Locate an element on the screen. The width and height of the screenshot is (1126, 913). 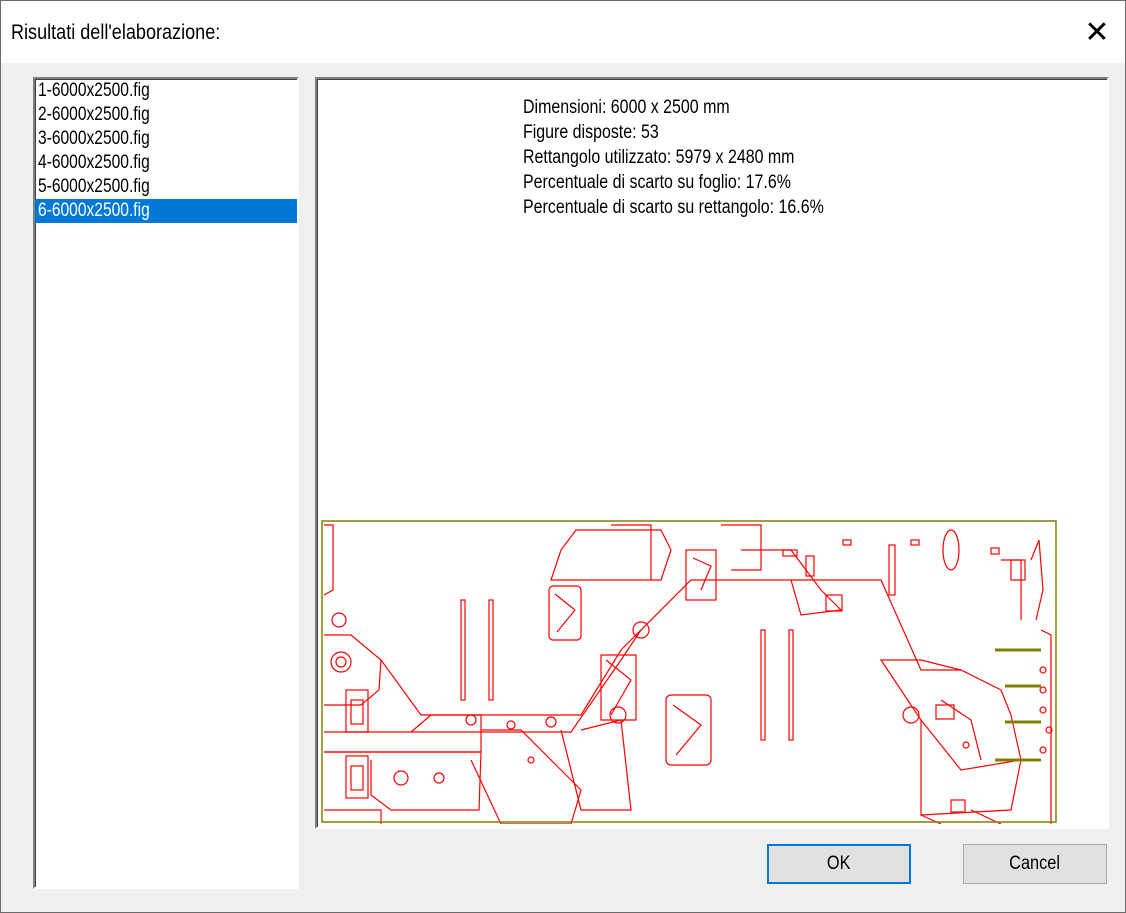
list-item: 4-6000x2500.fig is located at coordinates (166, 163).